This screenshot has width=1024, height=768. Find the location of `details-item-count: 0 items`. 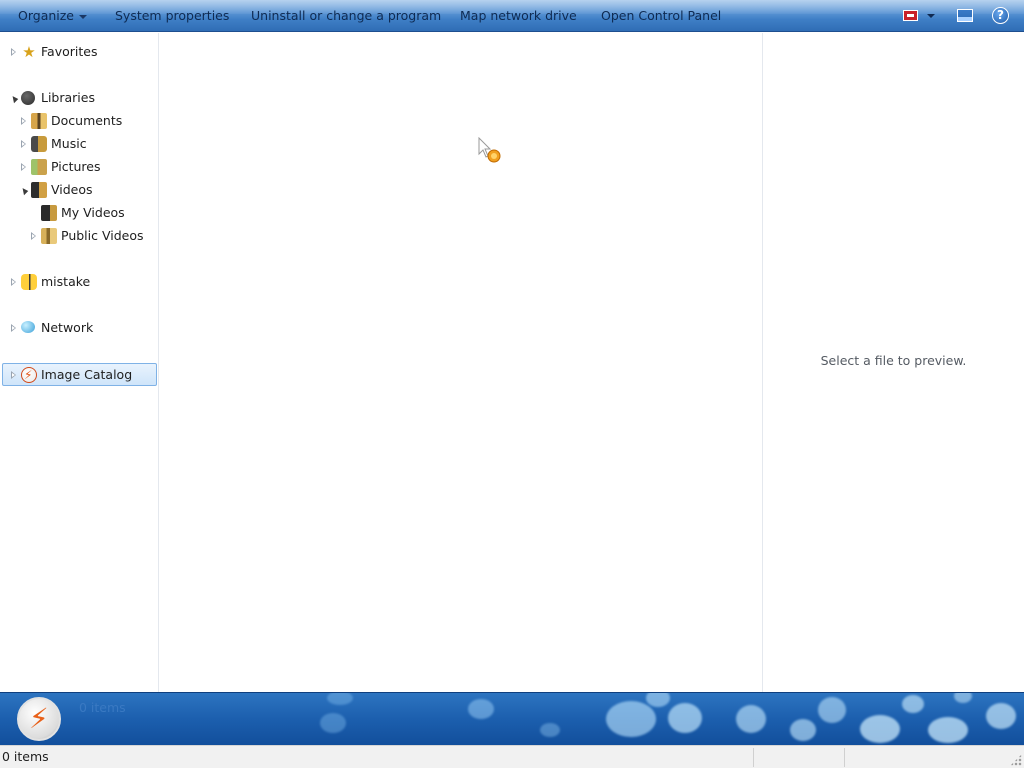

details-item-count: 0 items is located at coordinates (102, 707).